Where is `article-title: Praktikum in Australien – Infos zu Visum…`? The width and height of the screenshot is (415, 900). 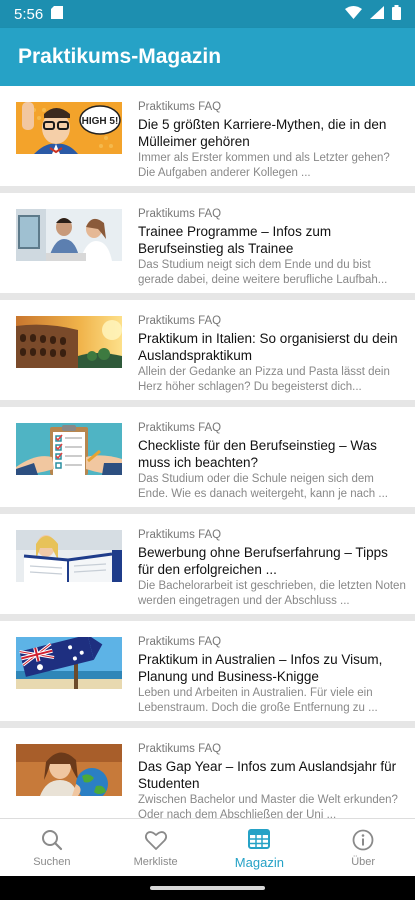
article-title: Praktikum in Australien – Infos zu Visum… is located at coordinates (260, 668).